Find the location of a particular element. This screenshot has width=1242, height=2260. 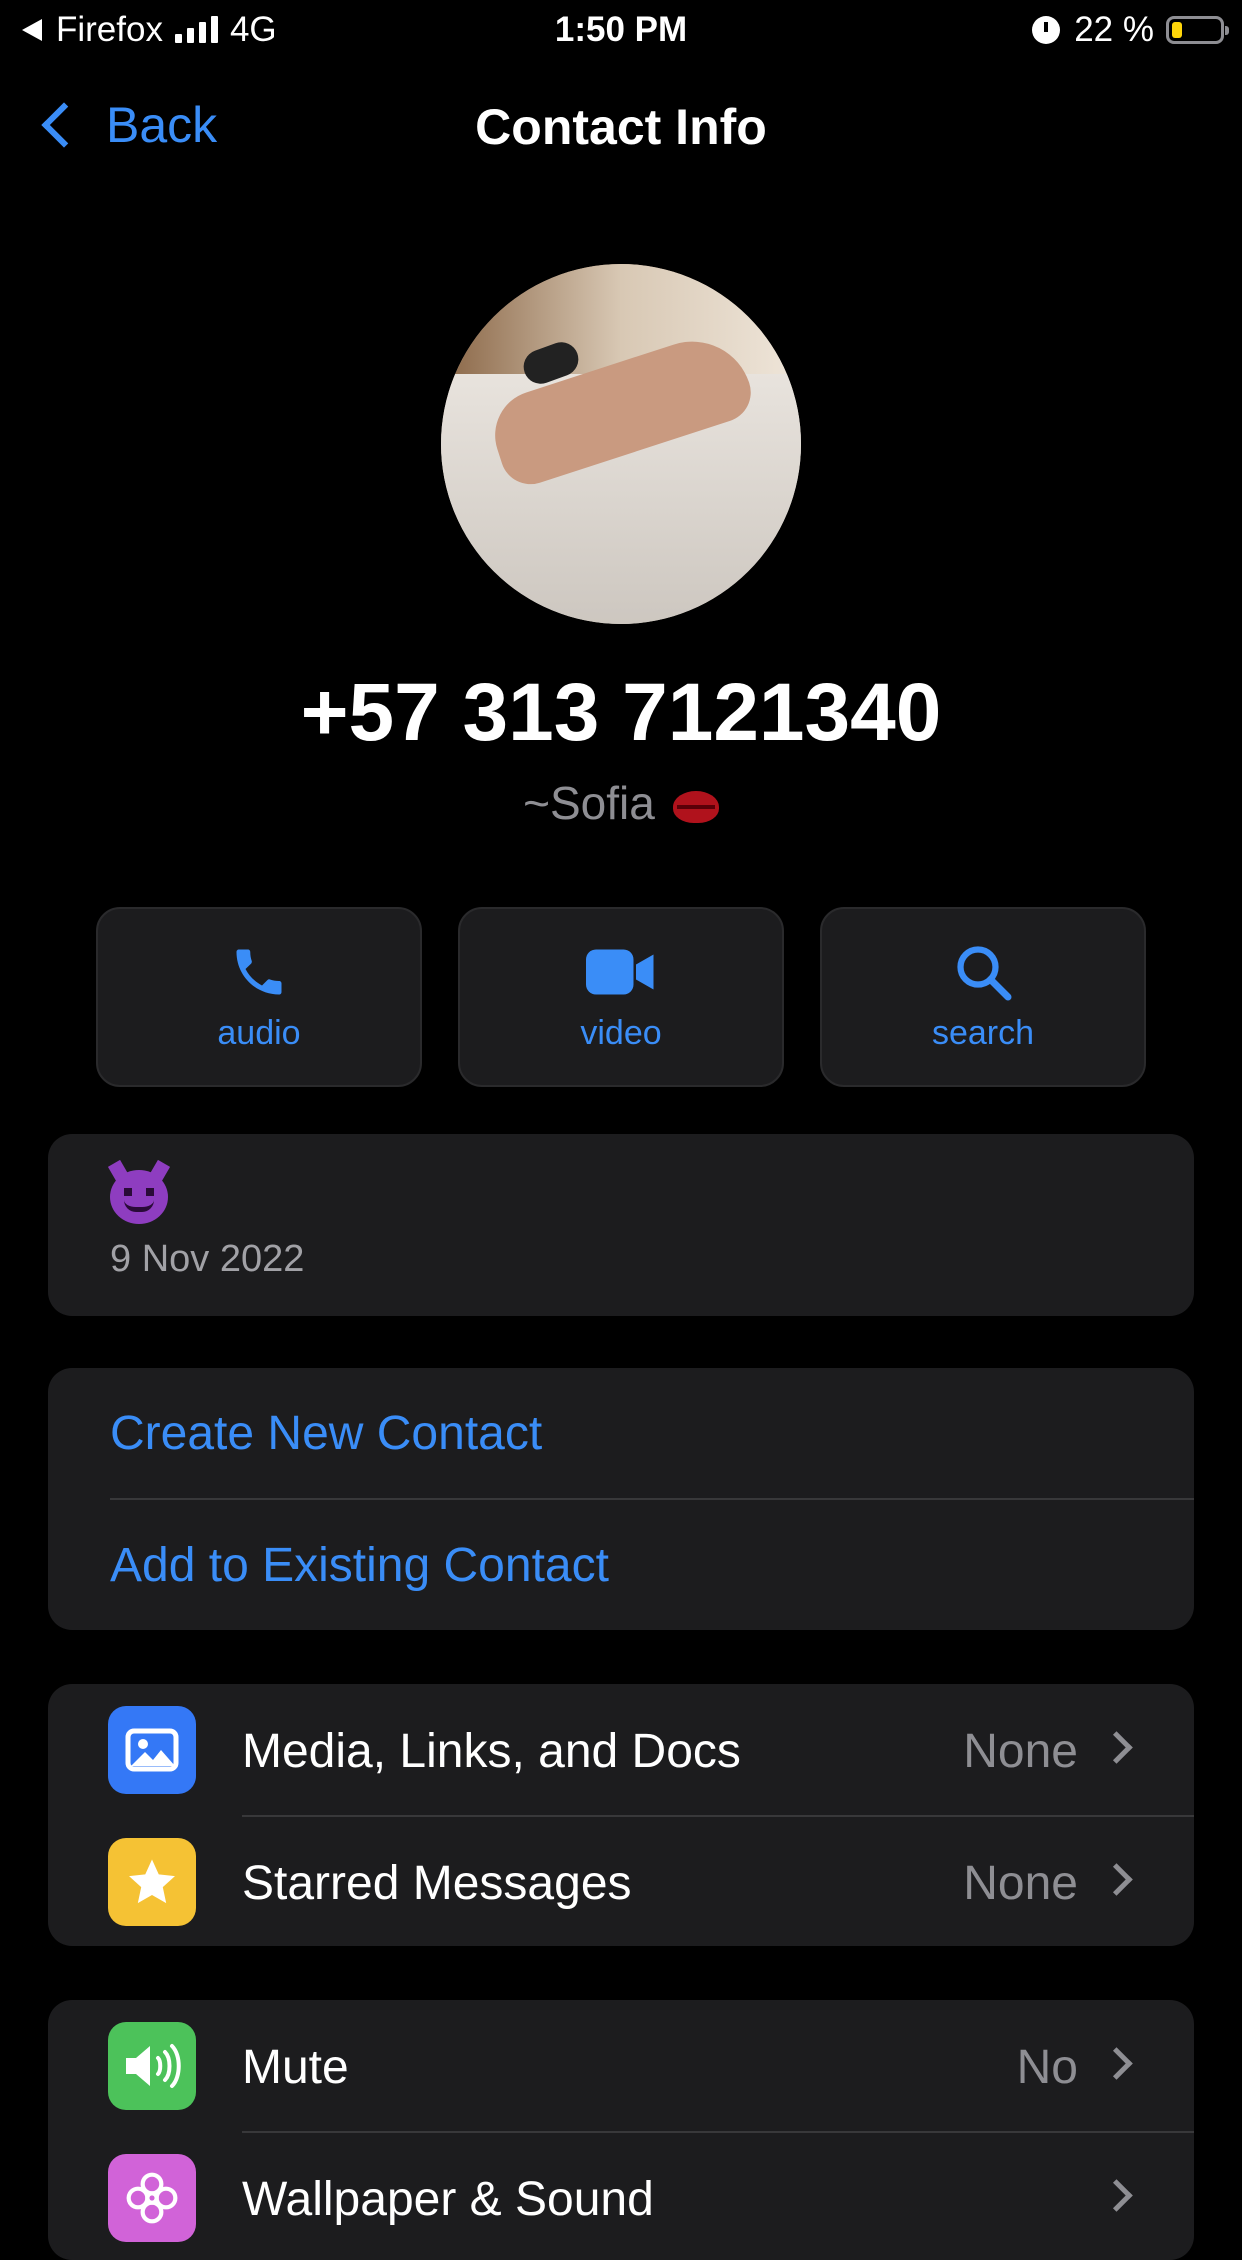

battery-icon is located at coordinates (1197, 30).